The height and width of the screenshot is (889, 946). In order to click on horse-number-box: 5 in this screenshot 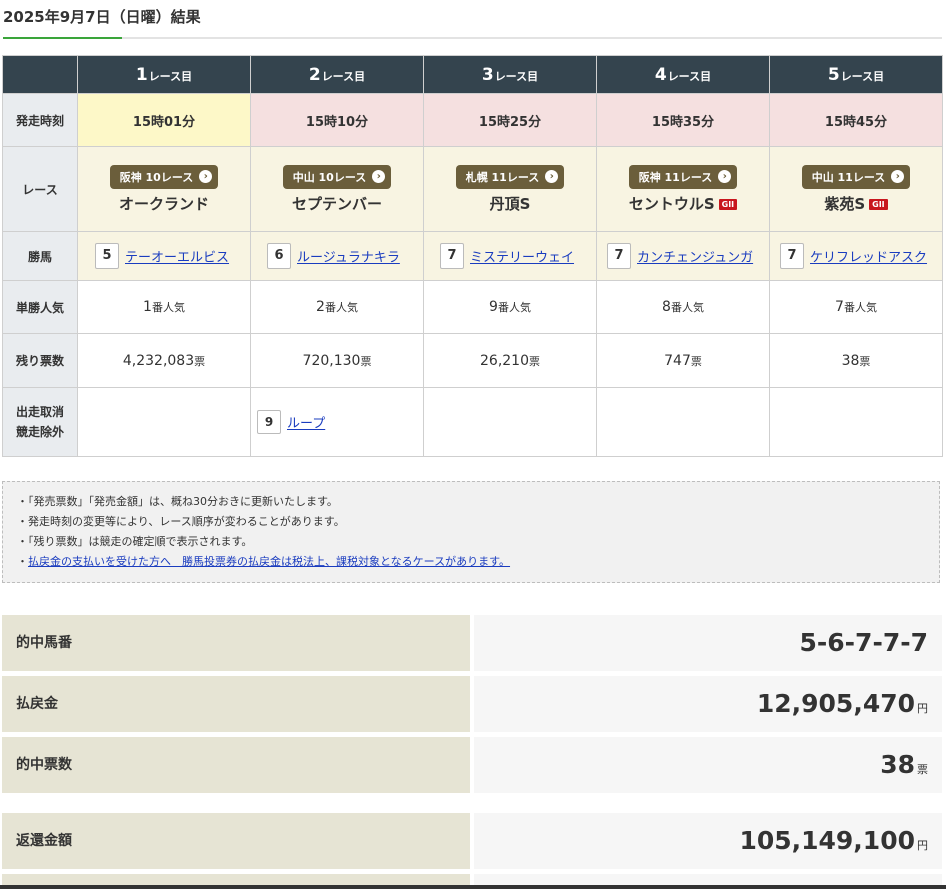, I will do `click(107, 256)`.